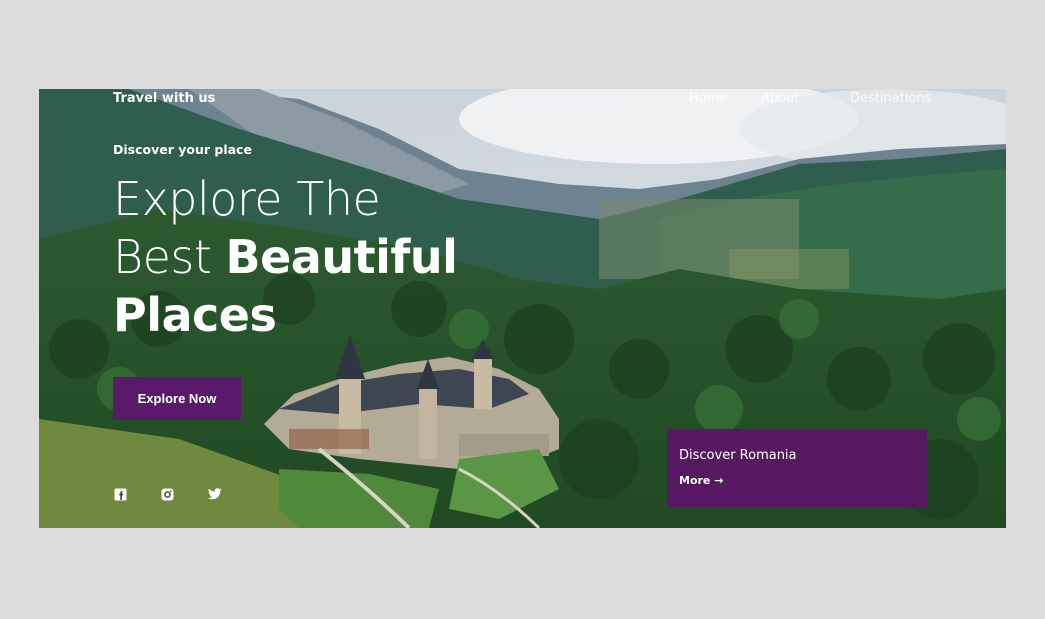 The width and height of the screenshot is (1045, 619). I want to click on more-link: More →, so click(701, 480).